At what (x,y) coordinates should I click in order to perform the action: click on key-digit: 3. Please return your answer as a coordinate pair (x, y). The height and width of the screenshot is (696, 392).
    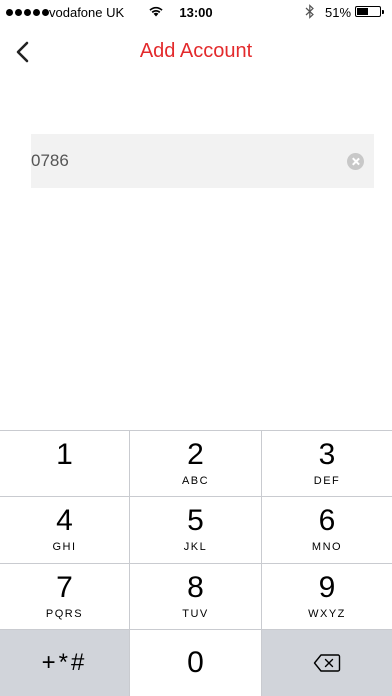
    Looking at the image, I should click on (327, 454).